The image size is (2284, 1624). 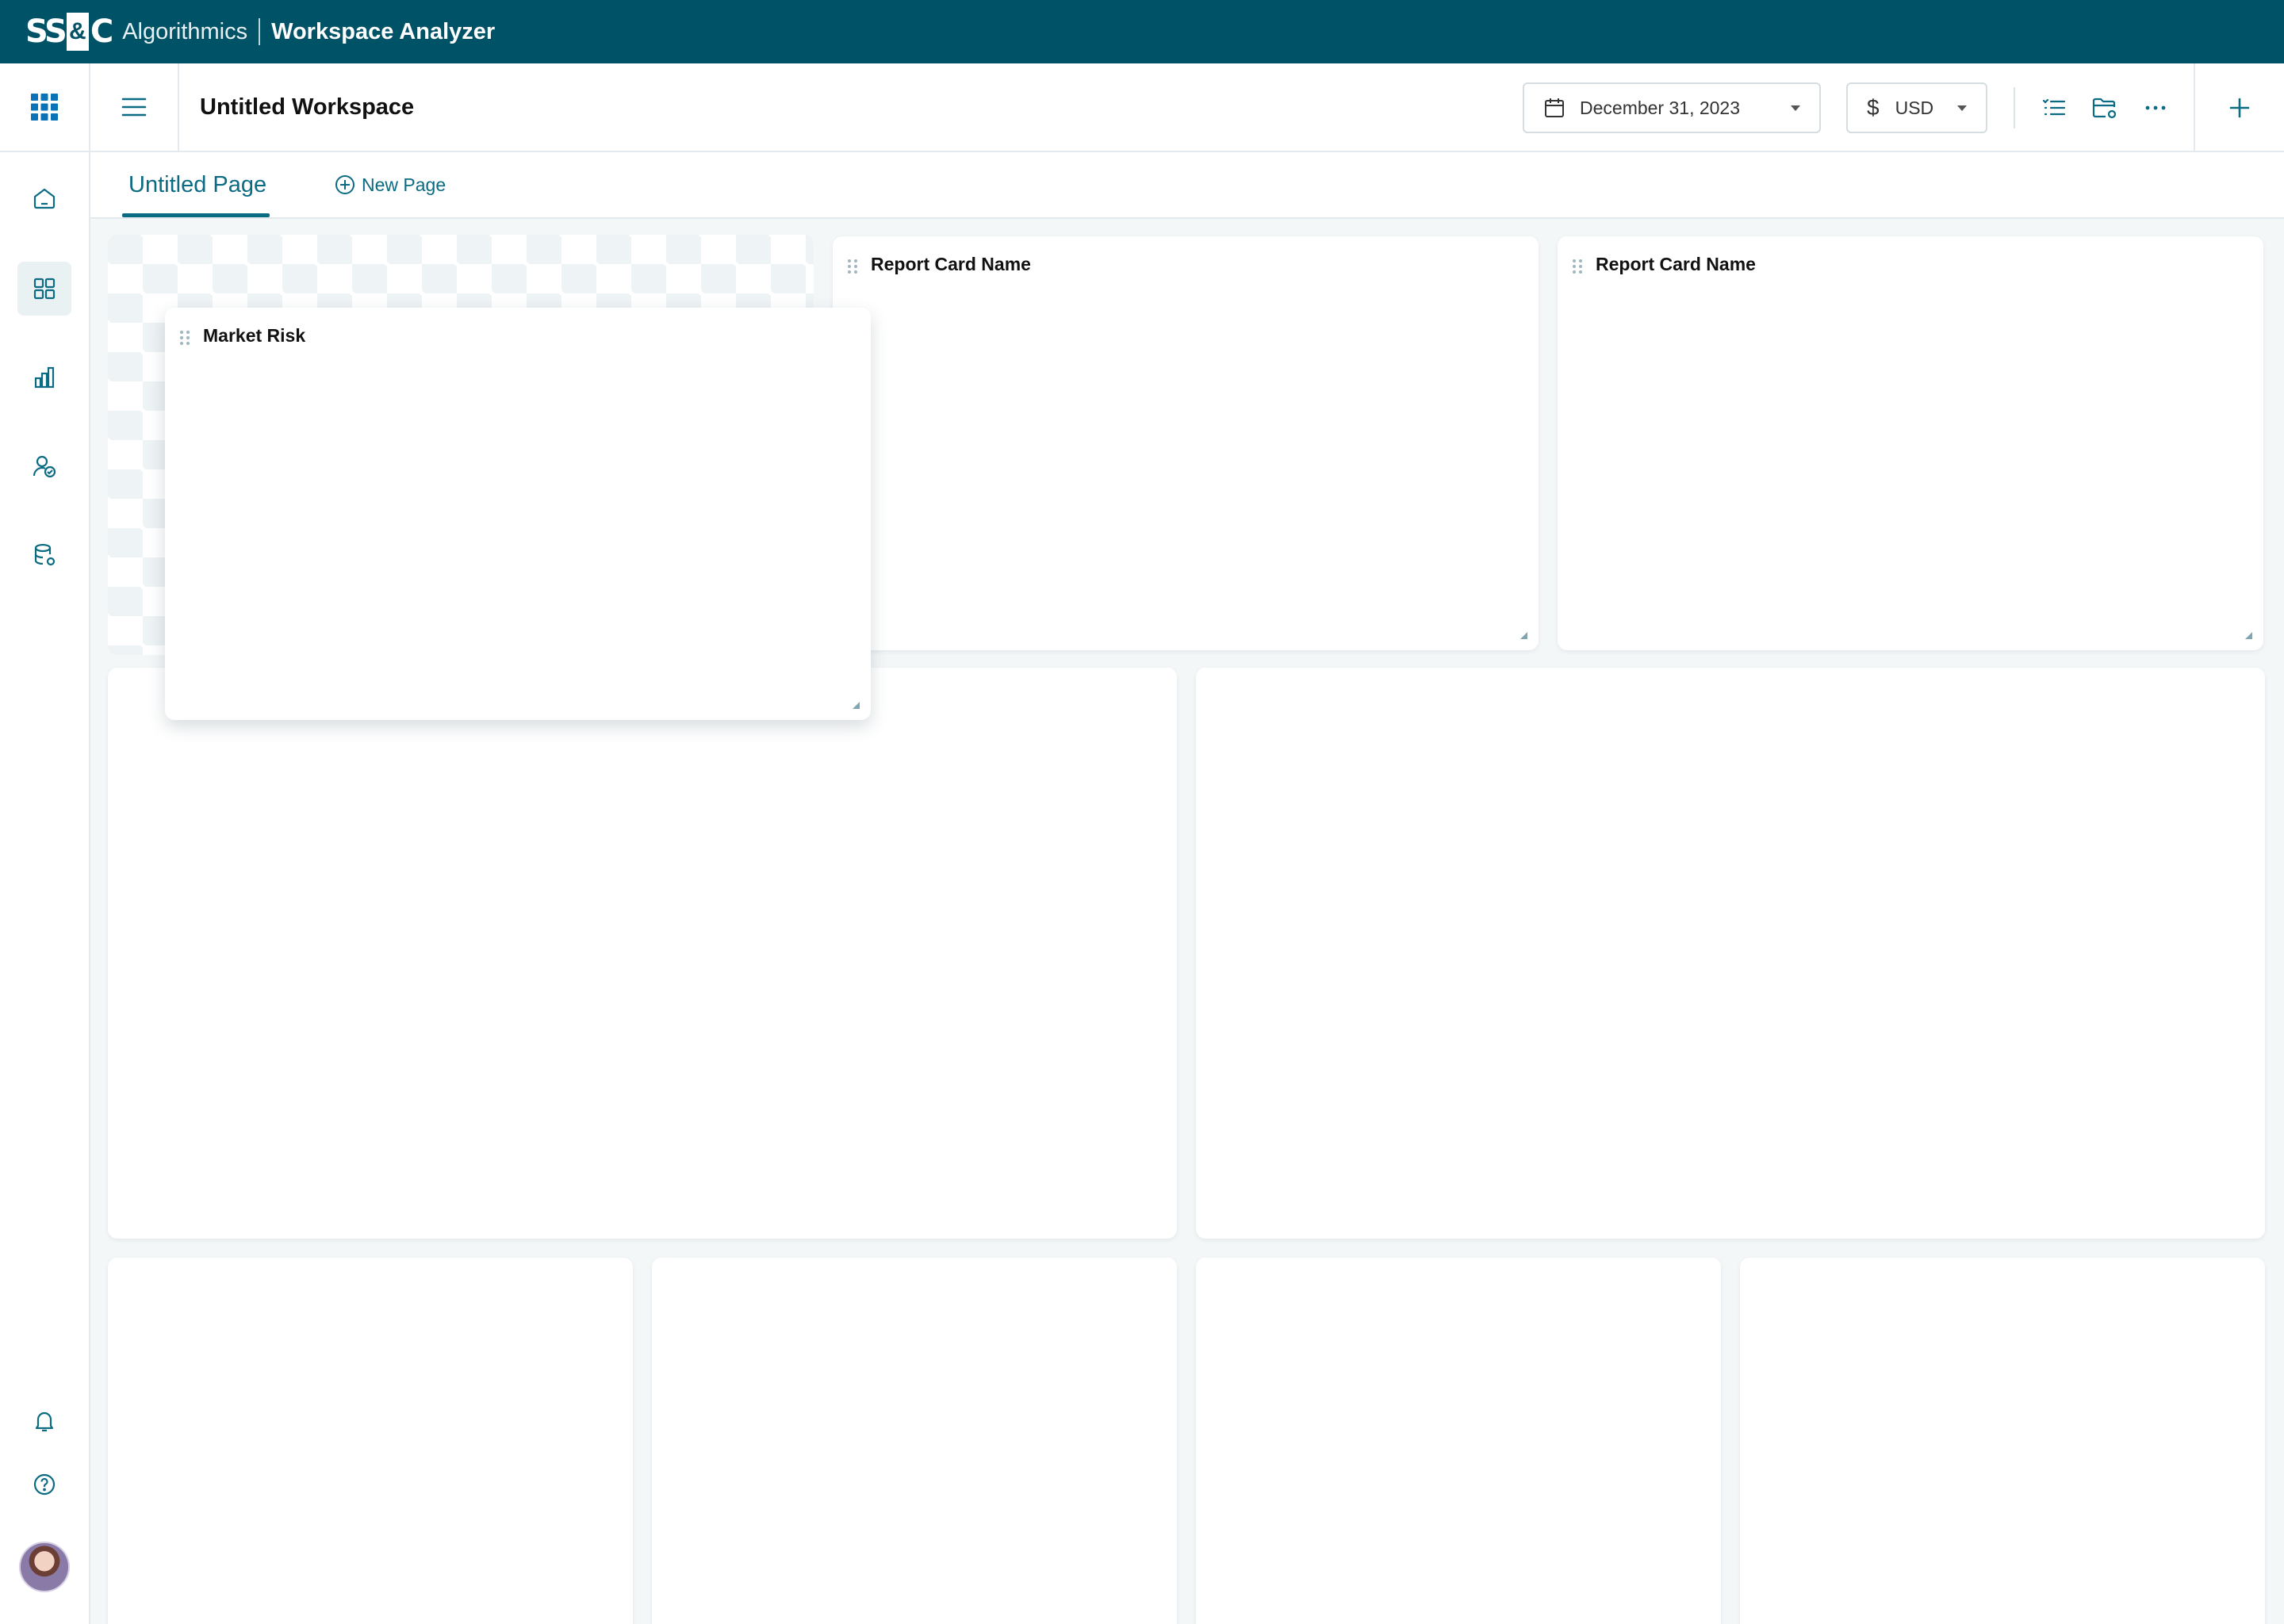 What do you see at coordinates (185, 31) in the screenshot?
I see `brand-product-name: Algorithmics` at bounding box center [185, 31].